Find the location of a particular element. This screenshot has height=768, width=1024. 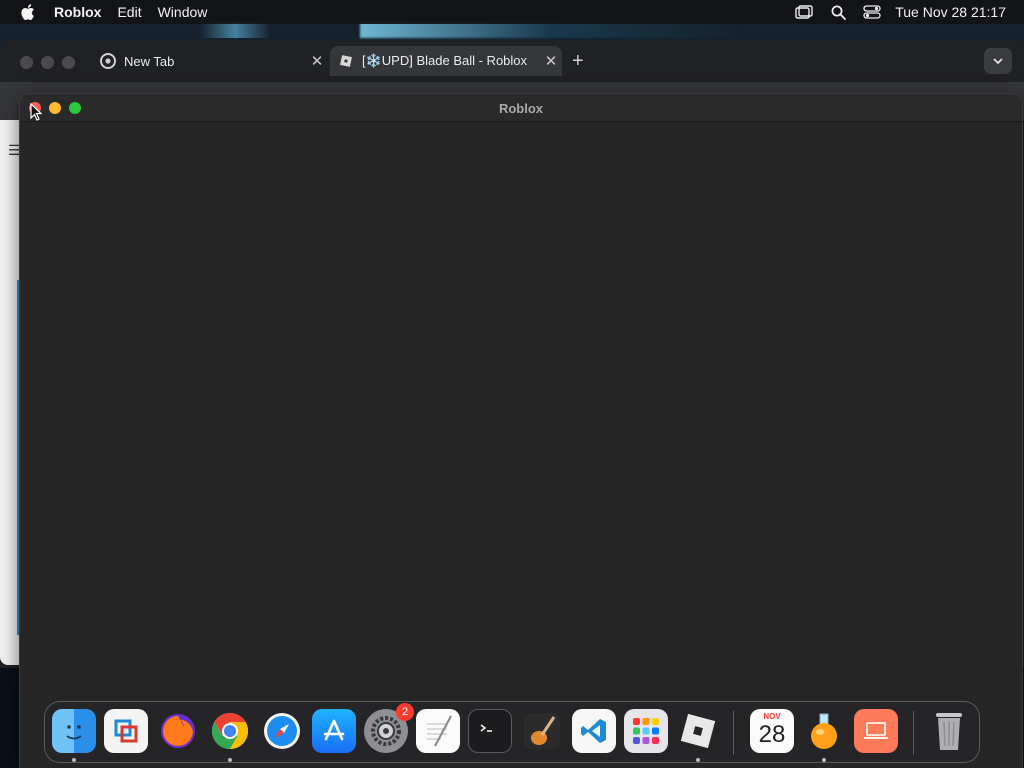

hamburger-menu-icon: ☰ is located at coordinates (14, 150).